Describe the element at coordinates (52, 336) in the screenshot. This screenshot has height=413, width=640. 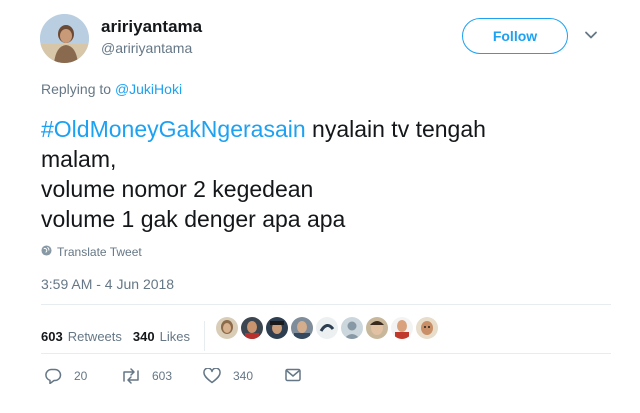
I see `retweets-count: 603` at that location.